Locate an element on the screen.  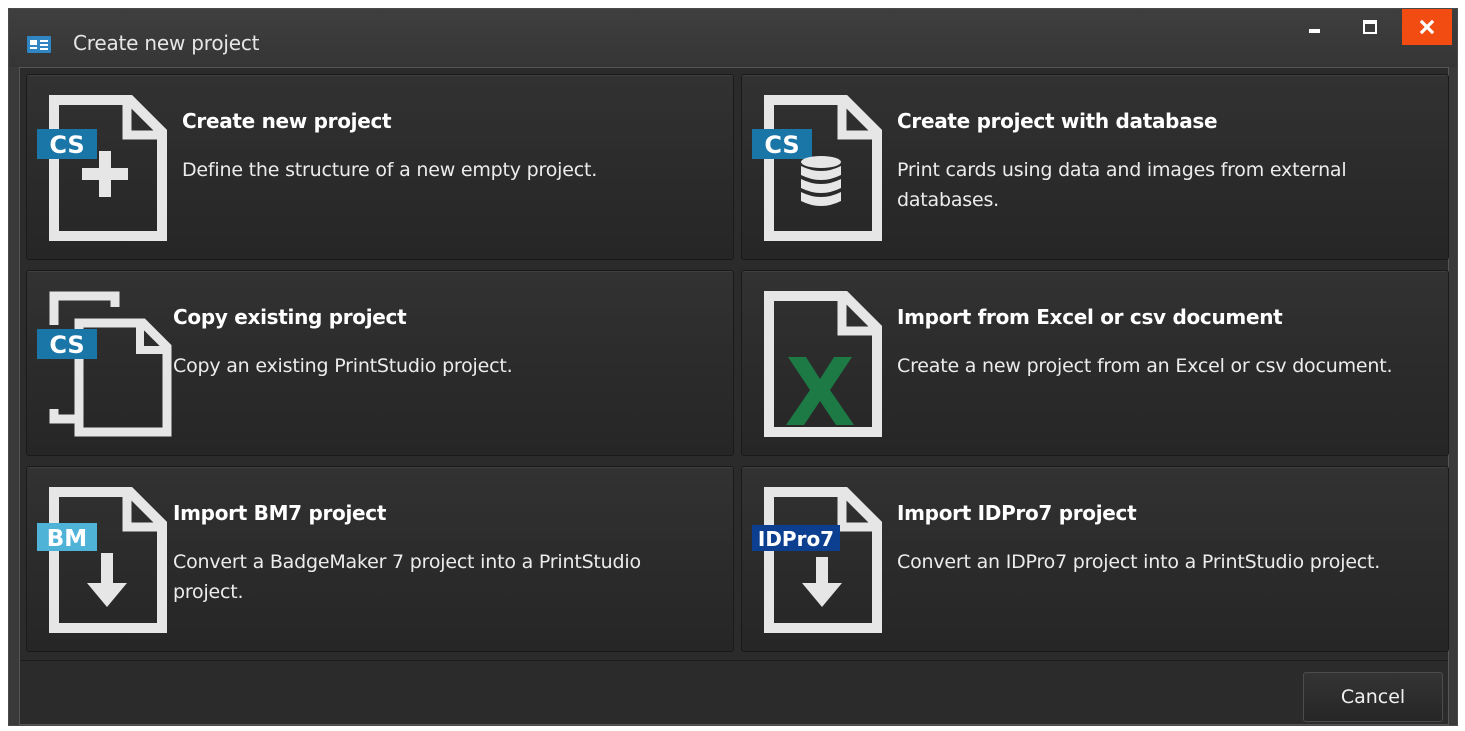
option-title: Create new project is located at coordinates (287, 121).